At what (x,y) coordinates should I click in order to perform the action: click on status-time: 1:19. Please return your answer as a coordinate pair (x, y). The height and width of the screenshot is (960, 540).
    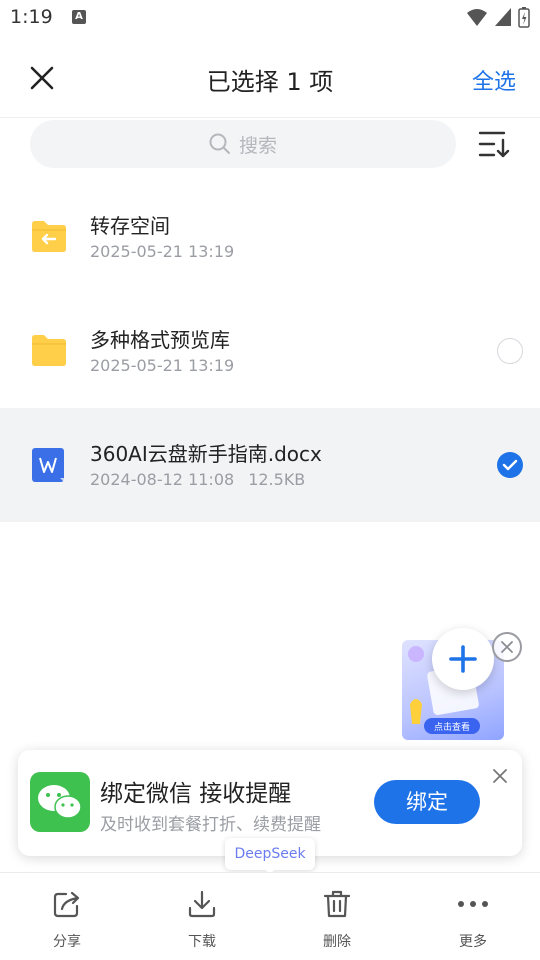
    Looking at the image, I should click on (31, 17).